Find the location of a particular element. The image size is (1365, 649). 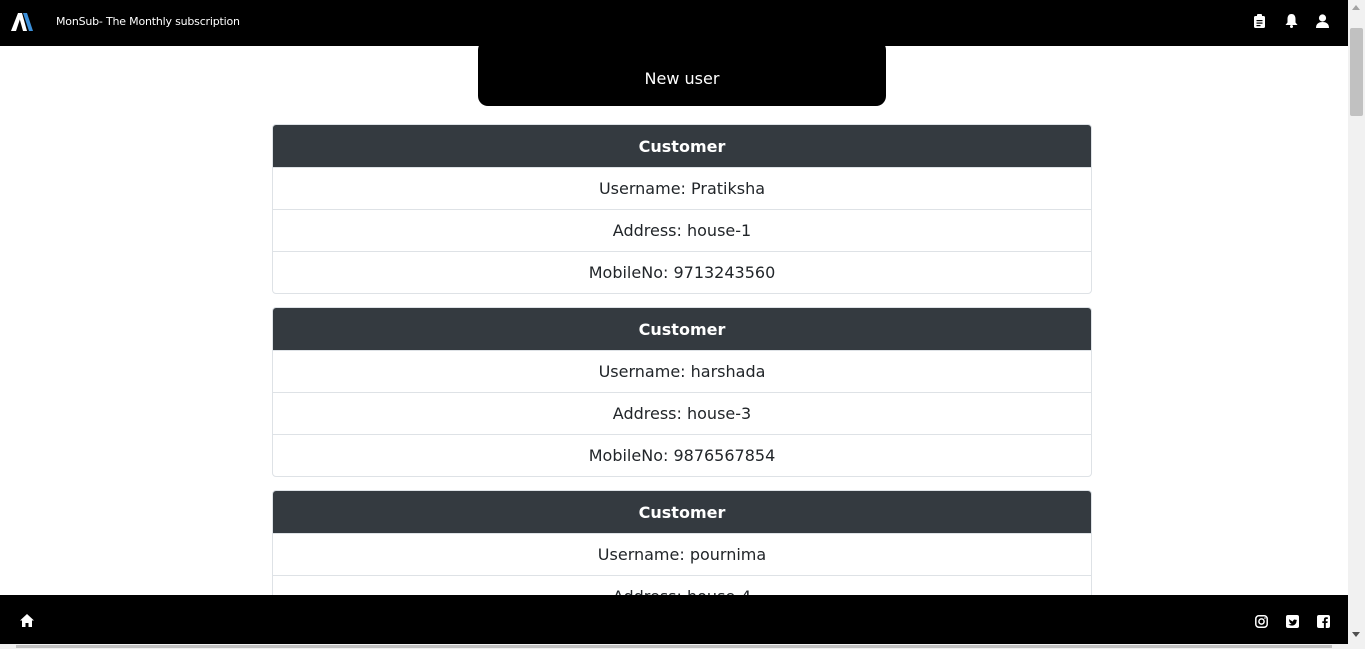

bell-icon is located at coordinates (1292, 21).